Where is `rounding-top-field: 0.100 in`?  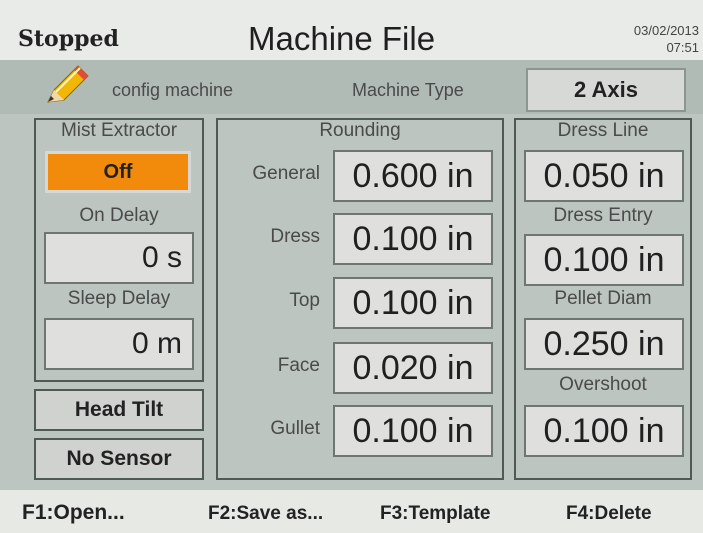 rounding-top-field: 0.100 in is located at coordinates (413, 303).